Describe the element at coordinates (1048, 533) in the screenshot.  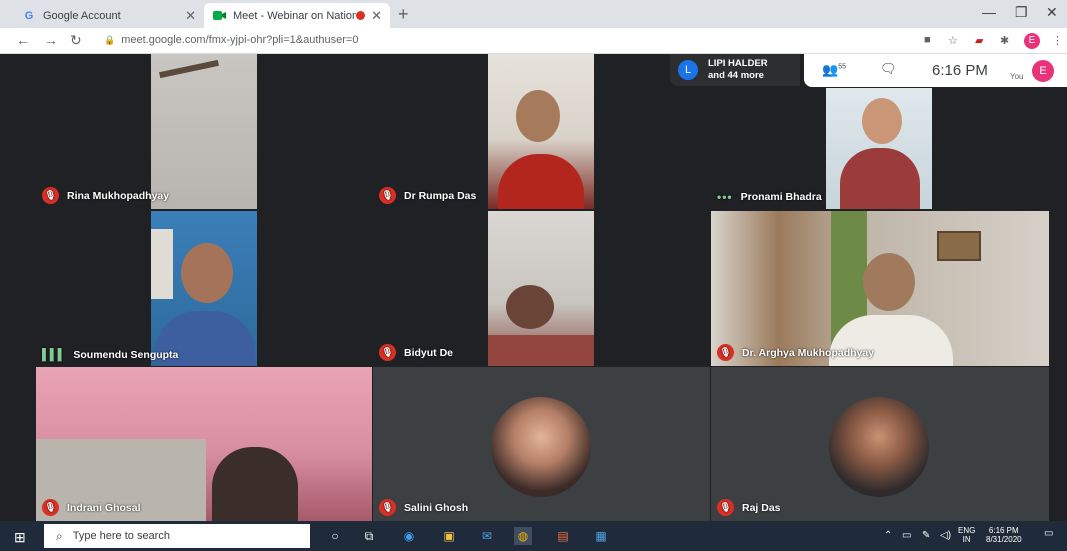
I see `notifications-icon: ▭` at that location.